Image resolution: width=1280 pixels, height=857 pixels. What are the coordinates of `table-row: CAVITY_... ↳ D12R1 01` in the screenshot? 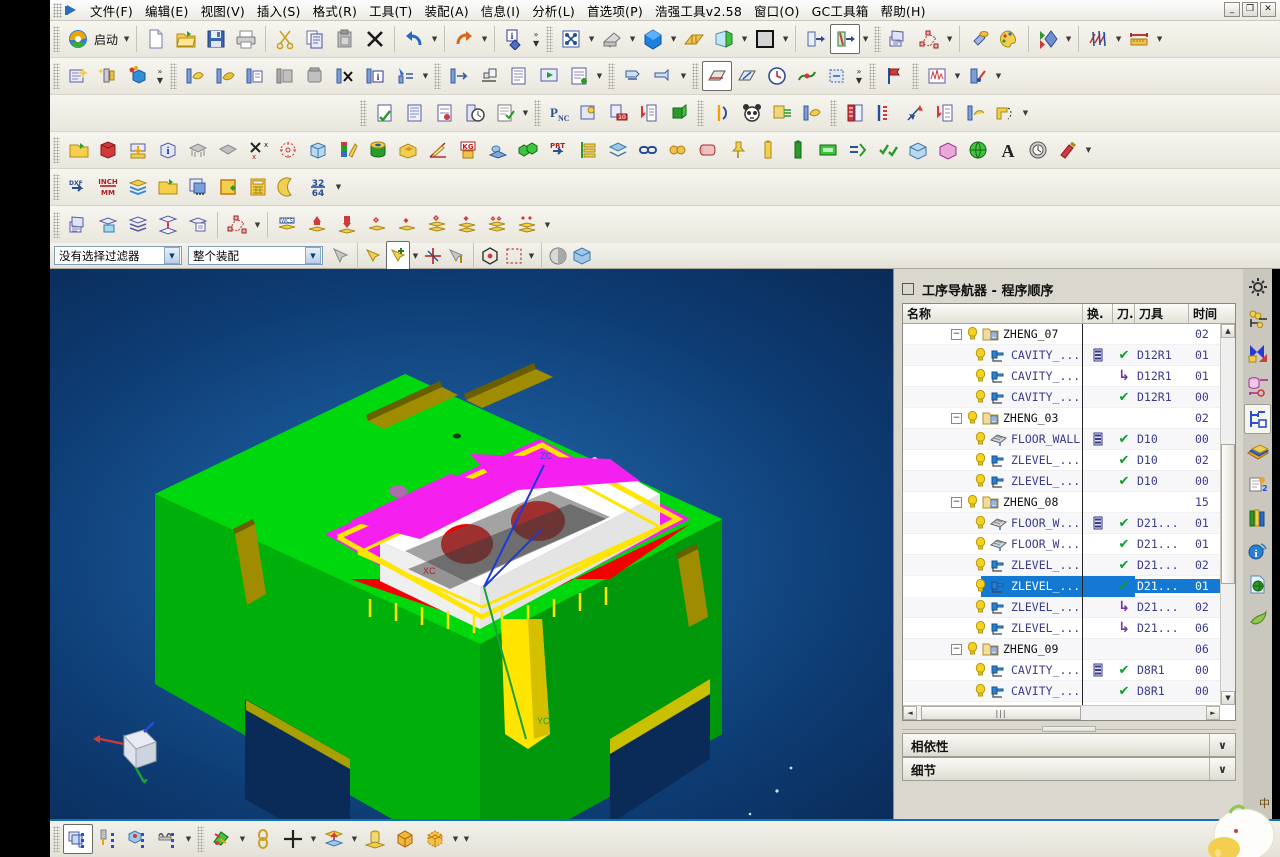 It's located at (1069, 376).